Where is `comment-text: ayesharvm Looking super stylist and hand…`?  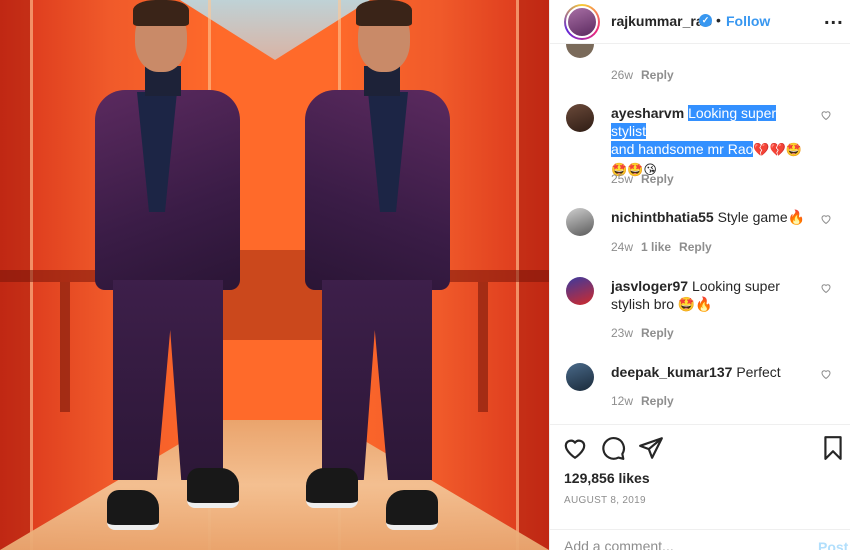
comment-text: ayesharvm Looking super stylist and hand… is located at coordinates (711, 142).